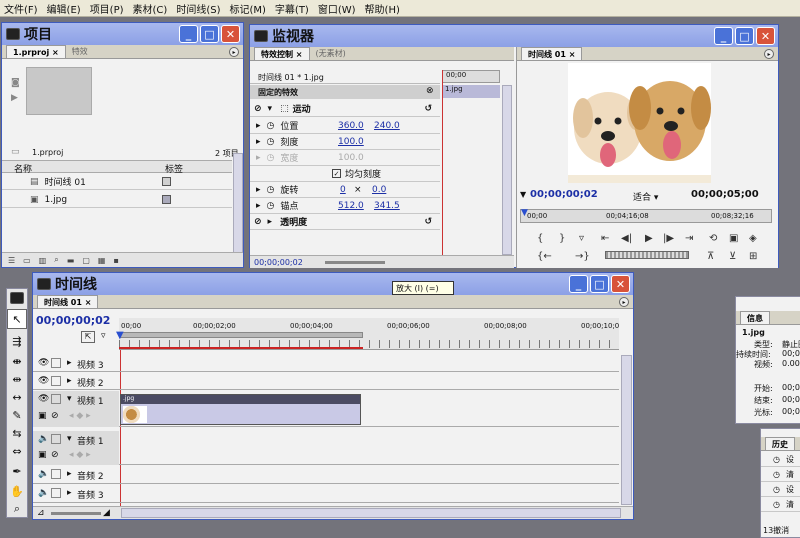 This screenshot has height=538, width=800. Describe the element at coordinates (552, 53) in the screenshot. I see `tab-program-timeline: 时间线 01 ×` at that location.